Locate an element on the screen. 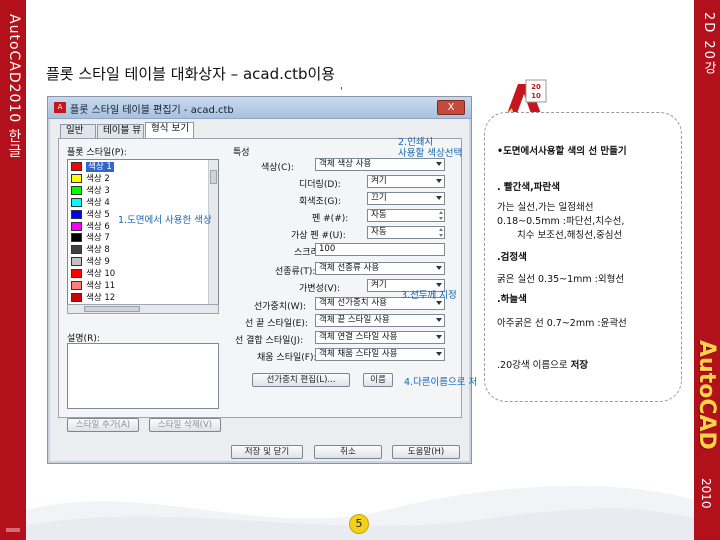 This screenshot has width=720, height=540. hscroll-thumb is located at coordinates (112, 309).